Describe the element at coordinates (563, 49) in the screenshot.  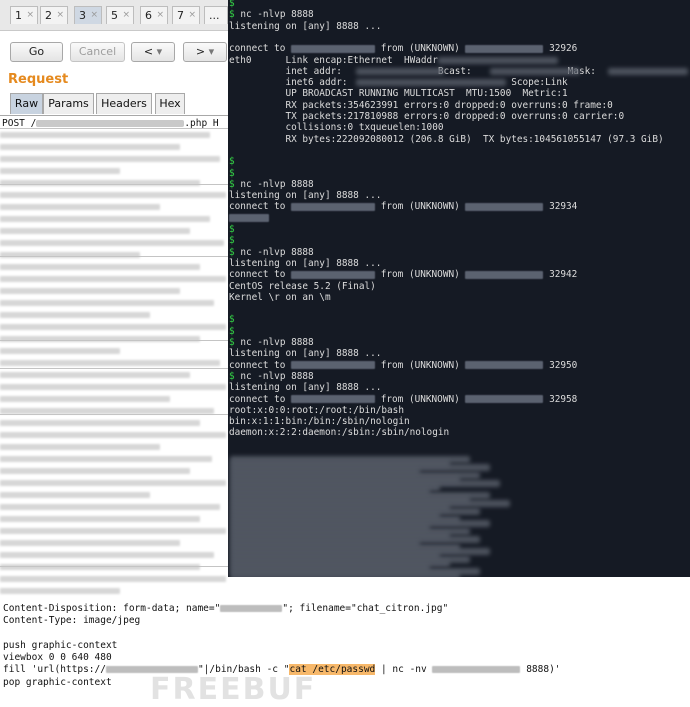
I see `source-port: 32926` at that location.